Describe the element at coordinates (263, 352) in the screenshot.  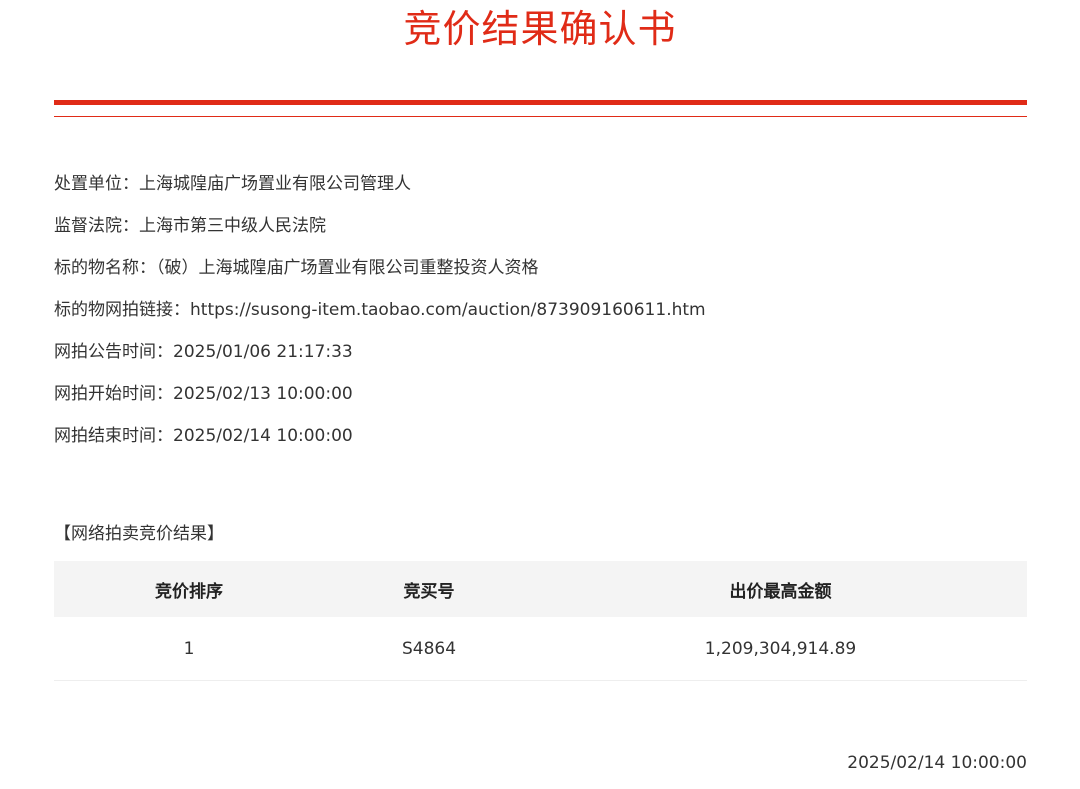
I see `info-value: 2025/01/06 21:17:33` at that location.